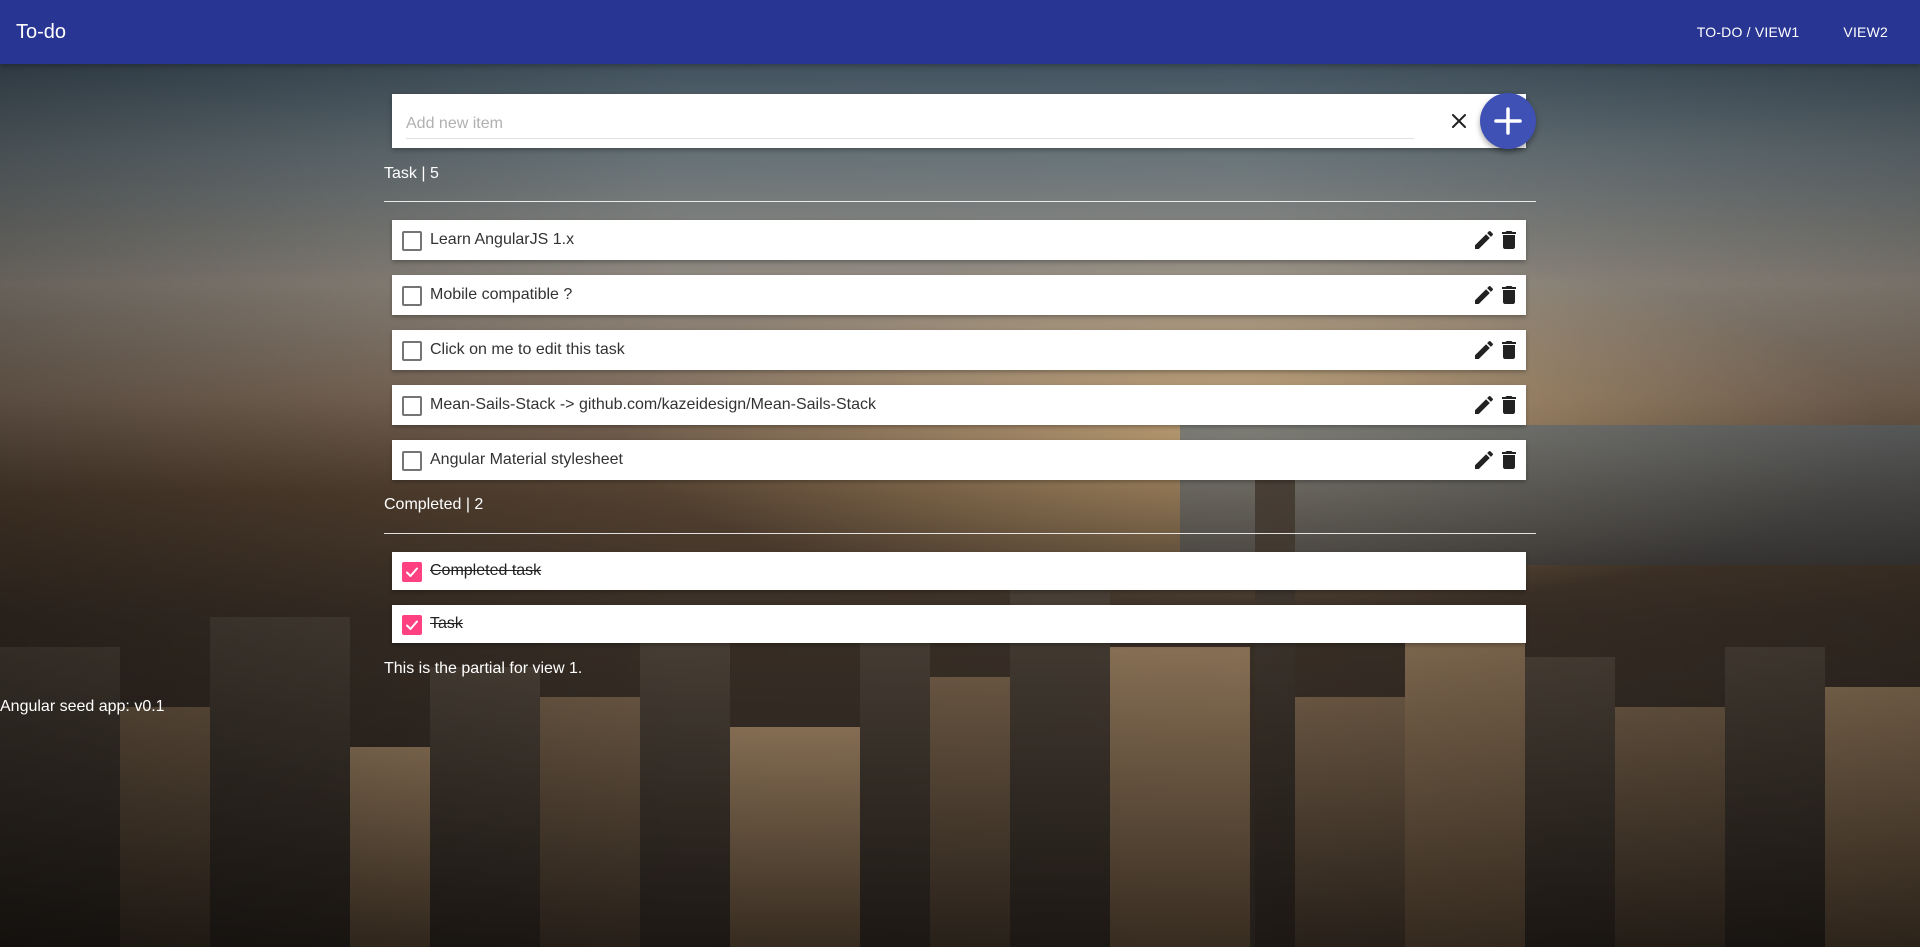  I want to click on footer-version-text: Angular seed app: v0.1, so click(82, 706).